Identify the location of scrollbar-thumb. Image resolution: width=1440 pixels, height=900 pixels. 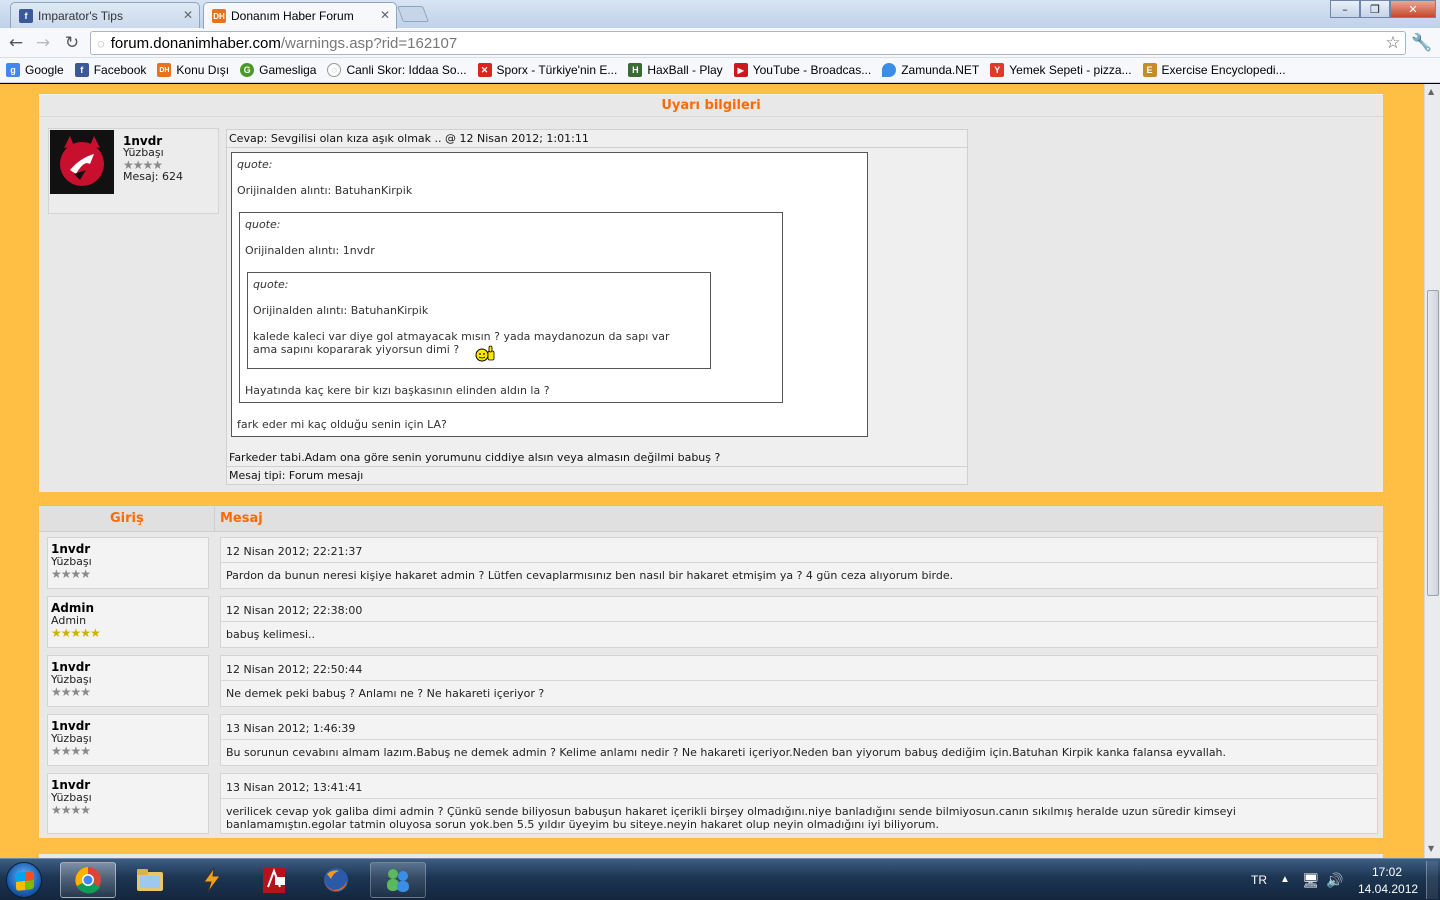
(1433, 443).